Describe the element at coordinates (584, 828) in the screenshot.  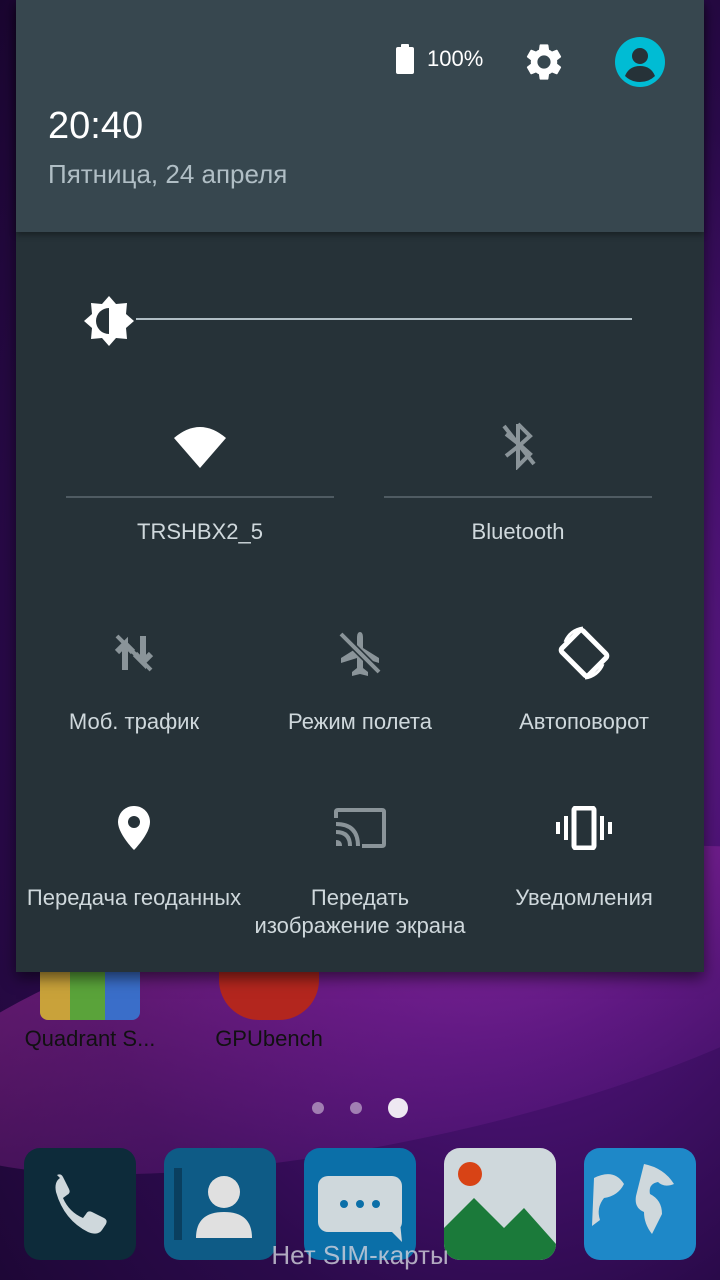
I see `vibrate-icon` at that location.